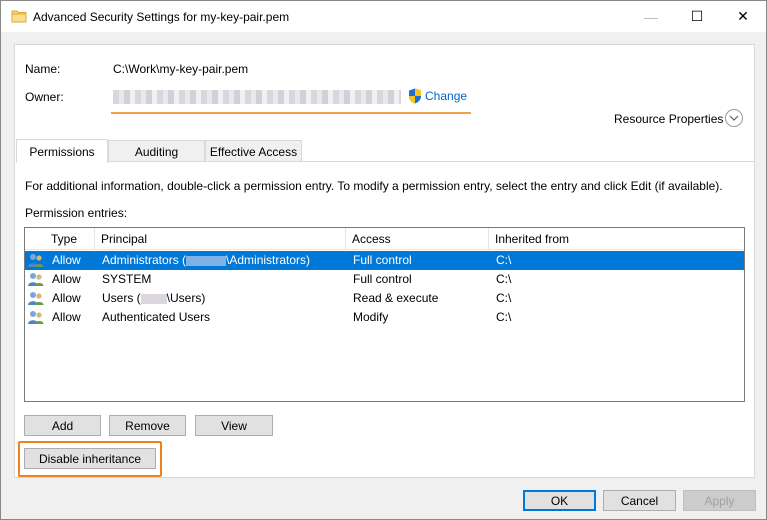 This screenshot has height=520, width=767. I want to click on principal-suffix: \Users), so click(186, 298).